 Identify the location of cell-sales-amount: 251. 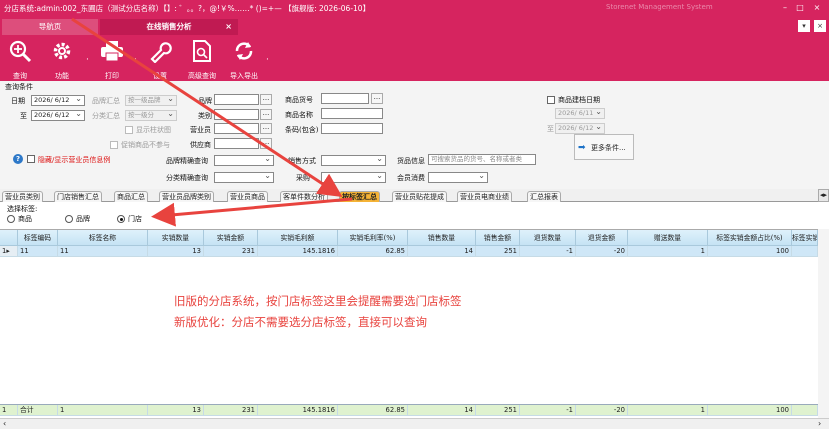
(498, 251).